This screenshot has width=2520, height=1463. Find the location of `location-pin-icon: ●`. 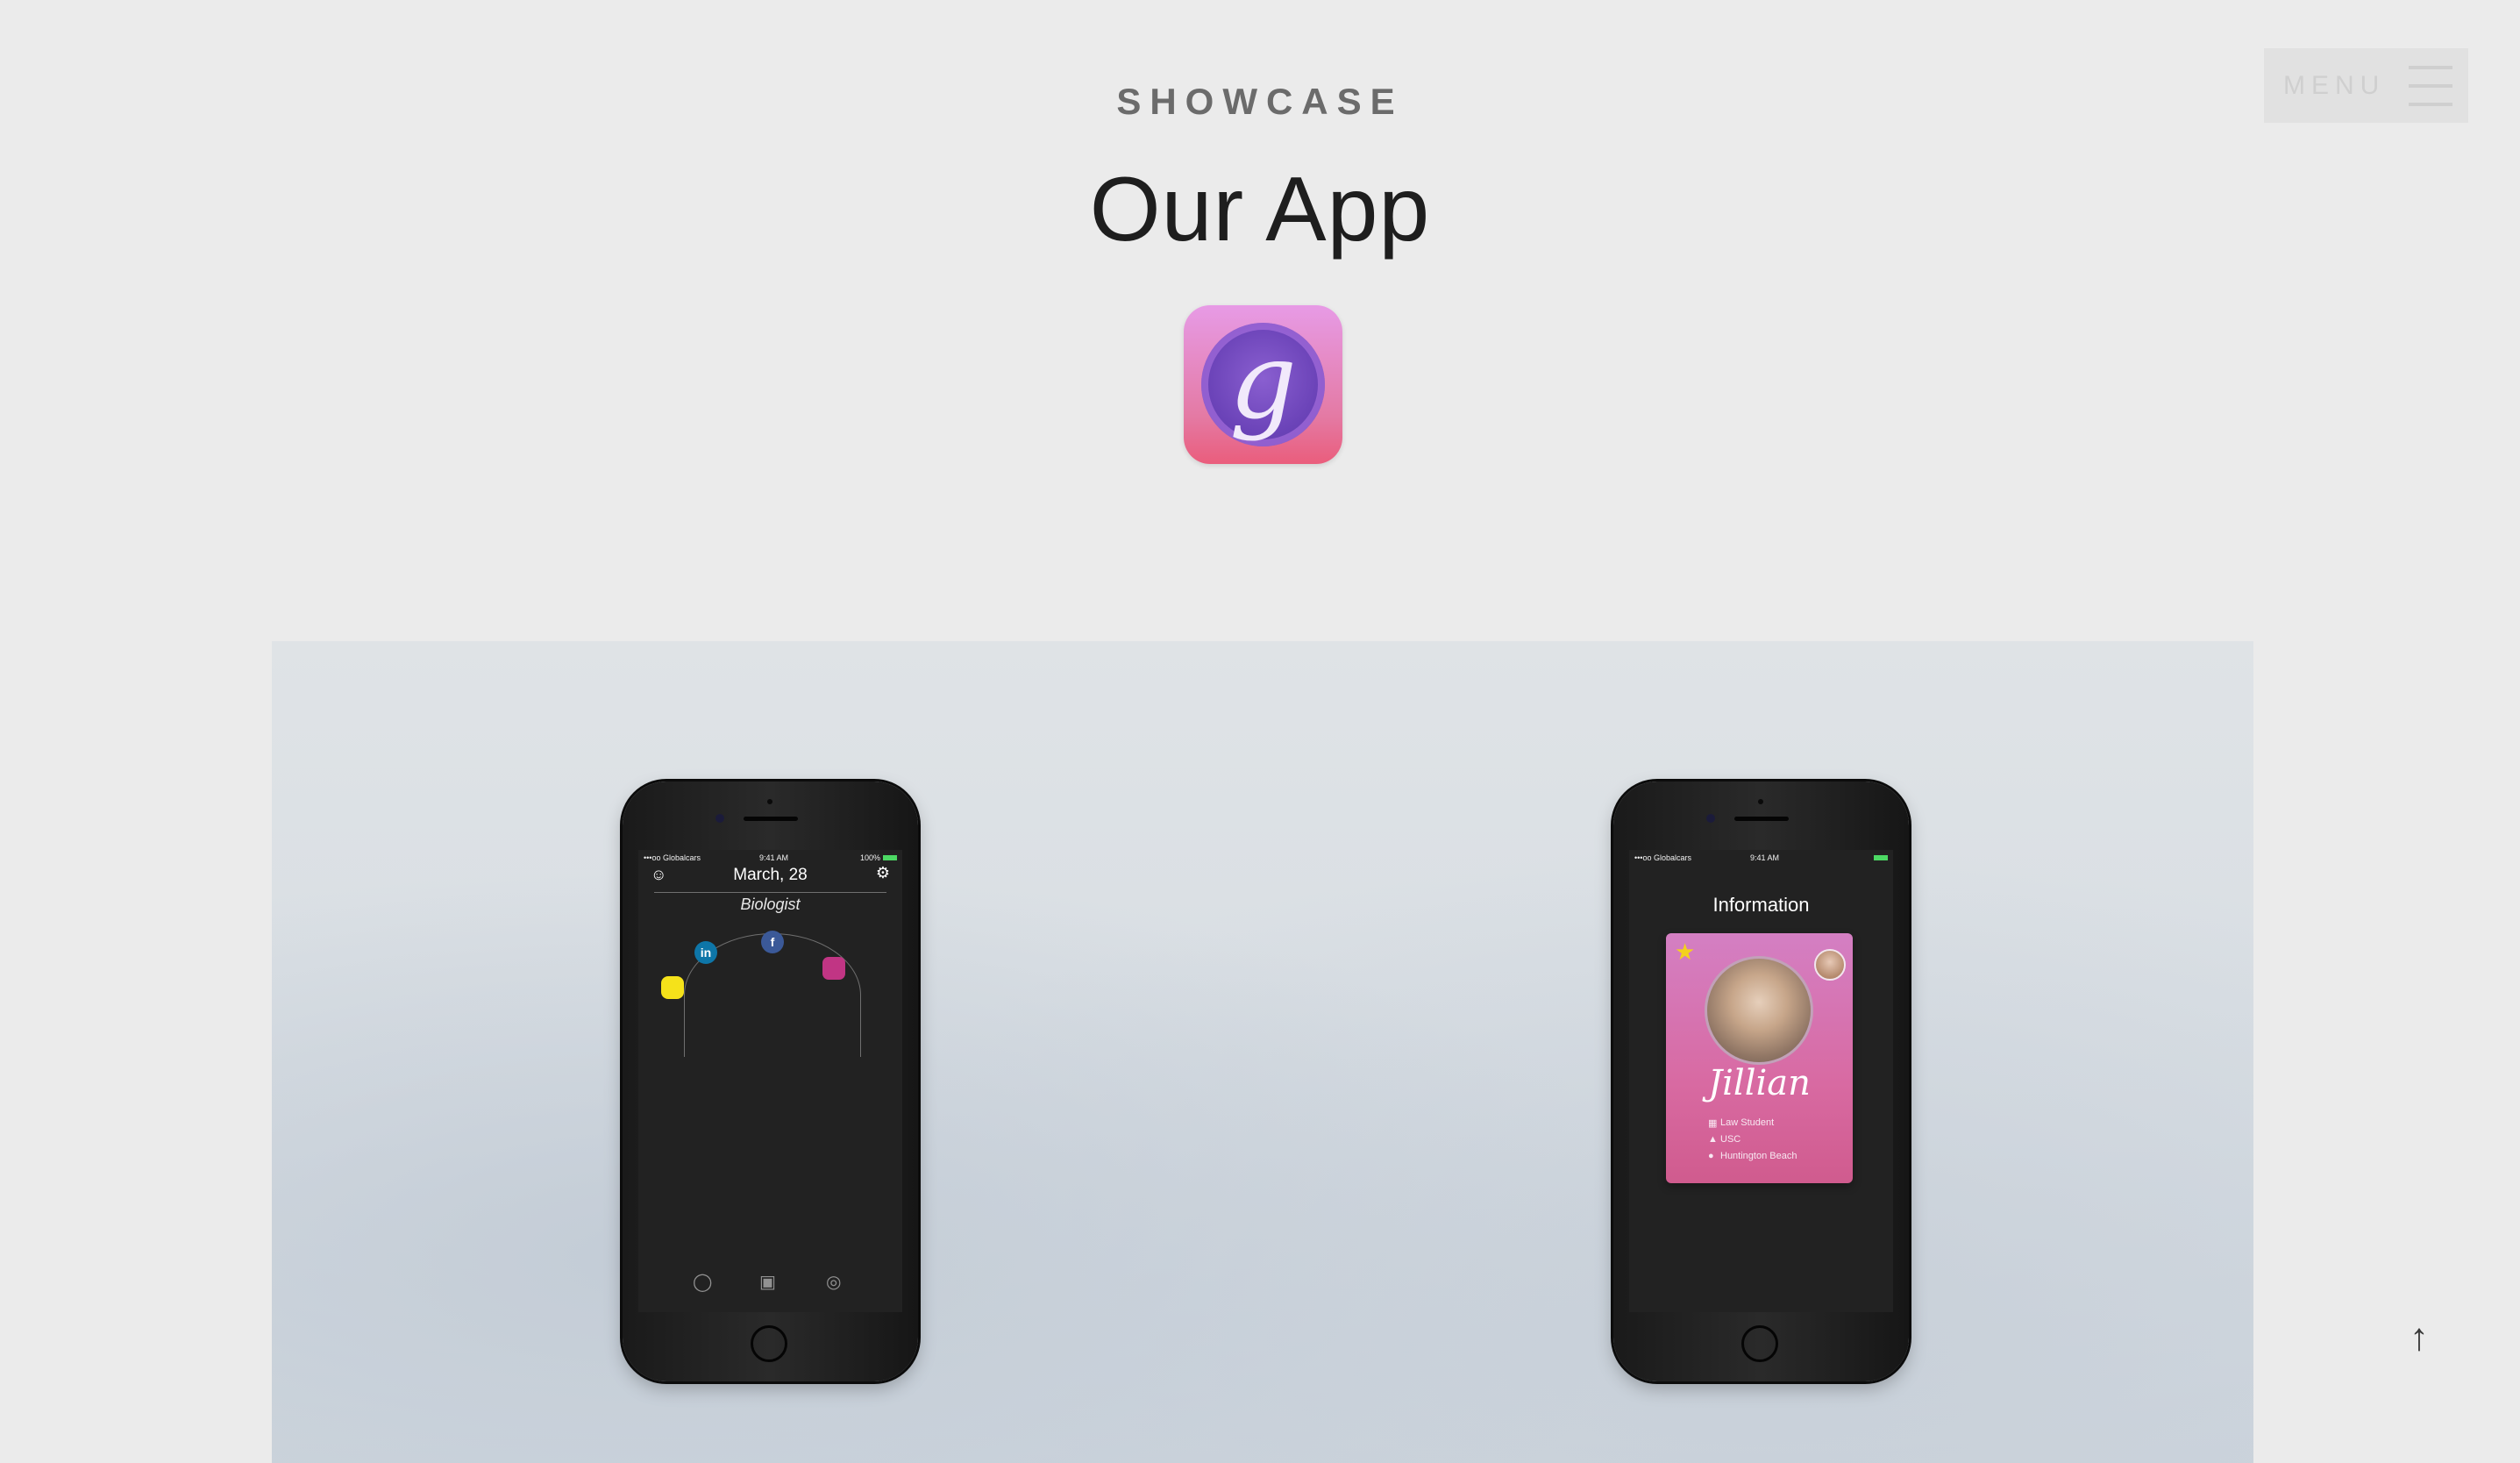

location-pin-icon: ● is located at coordinates (1711, 1156).